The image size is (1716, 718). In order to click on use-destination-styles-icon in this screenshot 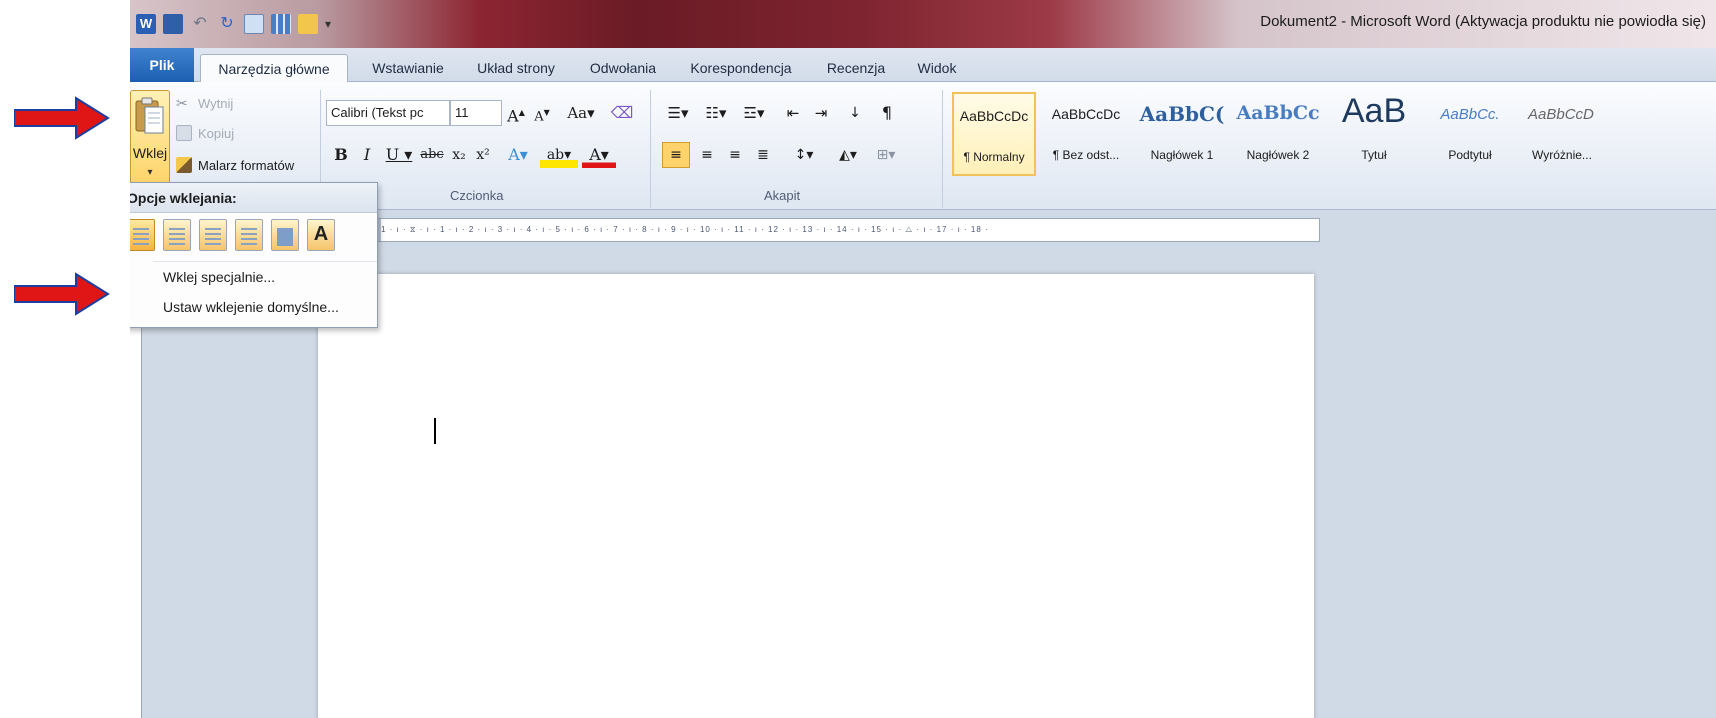, I will do `click(213, 235)`.